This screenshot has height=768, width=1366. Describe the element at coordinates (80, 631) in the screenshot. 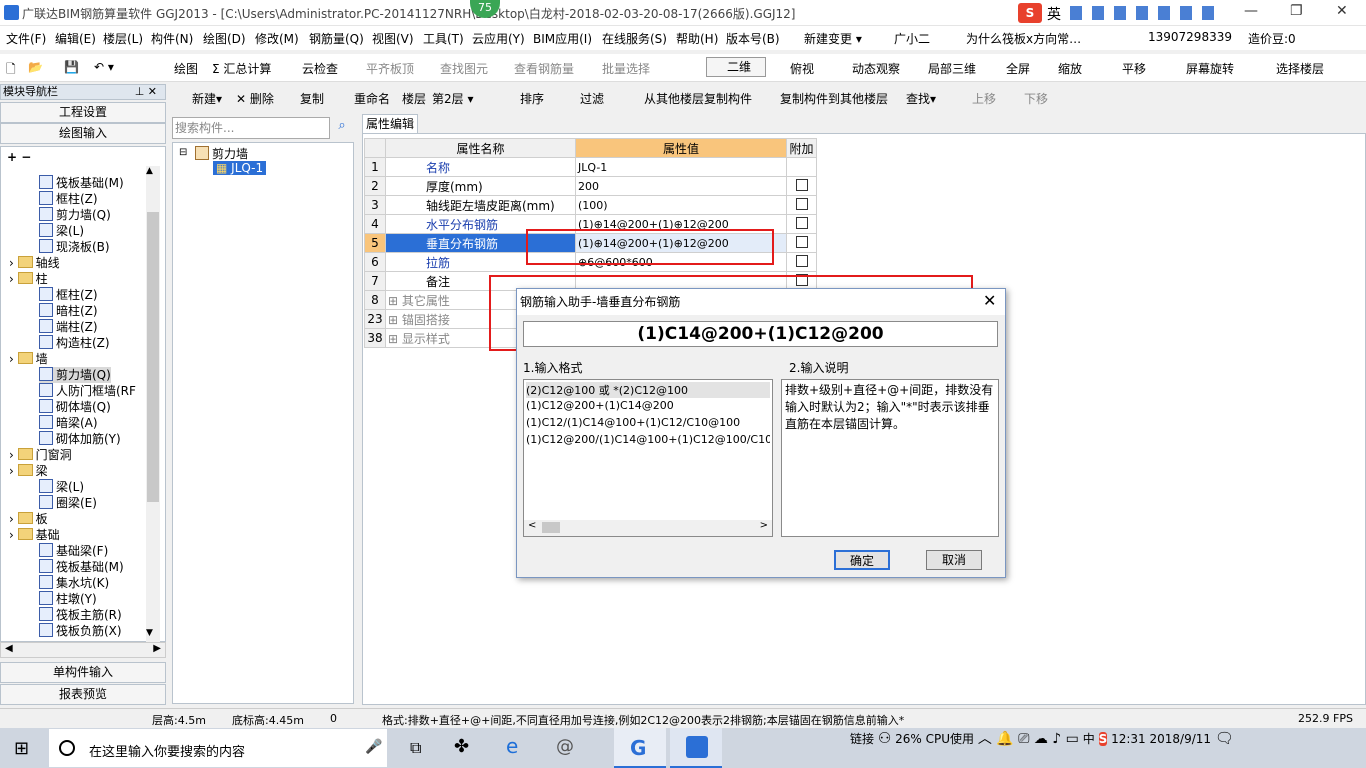

I see `nav-tree-item: 筏板负筋(X)` at that location.